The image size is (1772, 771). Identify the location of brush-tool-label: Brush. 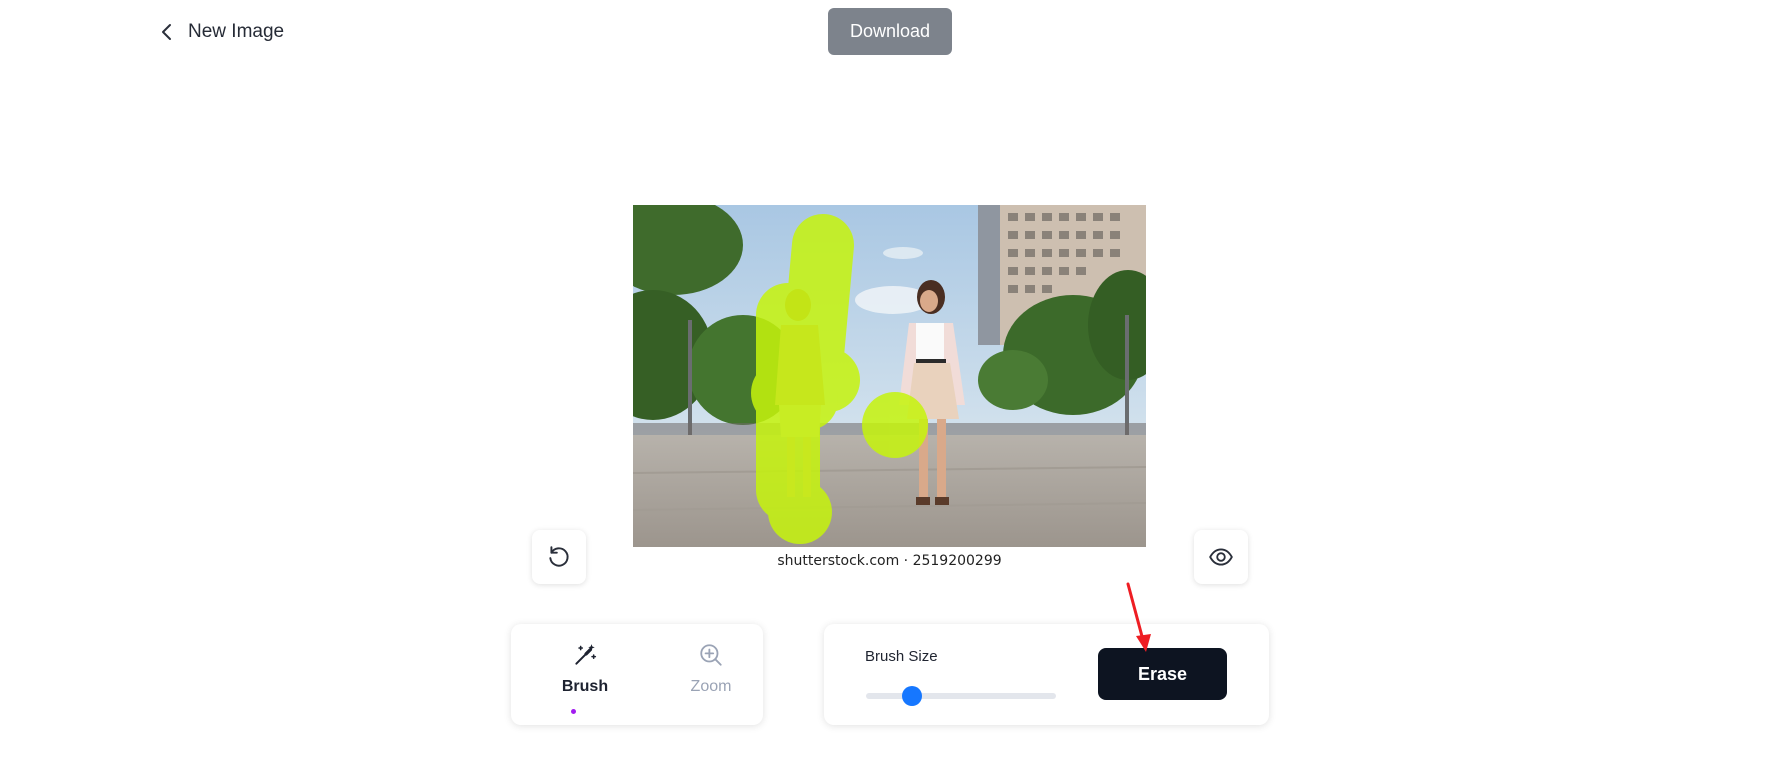
(585, 686).